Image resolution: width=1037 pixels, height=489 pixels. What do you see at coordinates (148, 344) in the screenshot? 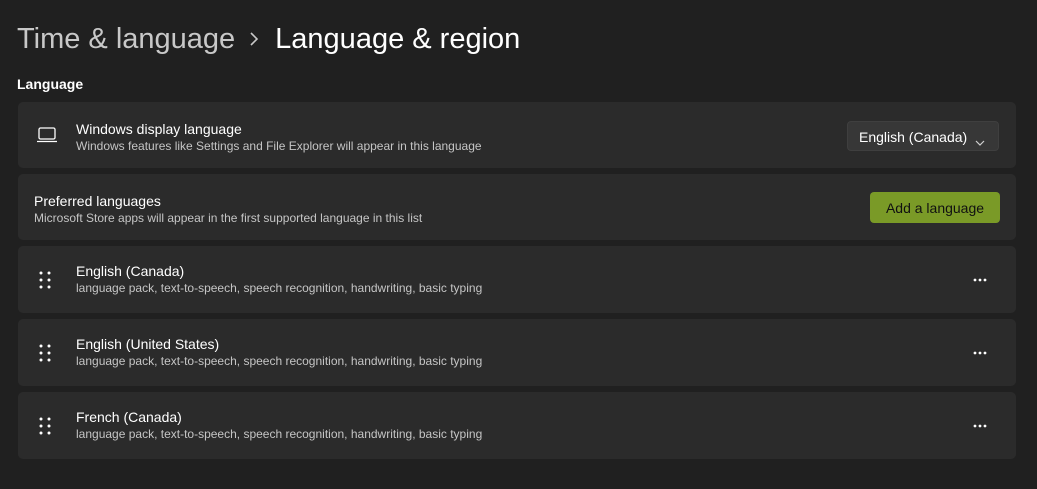
I see `language-name: English (United States)` at bounding box center [148, 344].